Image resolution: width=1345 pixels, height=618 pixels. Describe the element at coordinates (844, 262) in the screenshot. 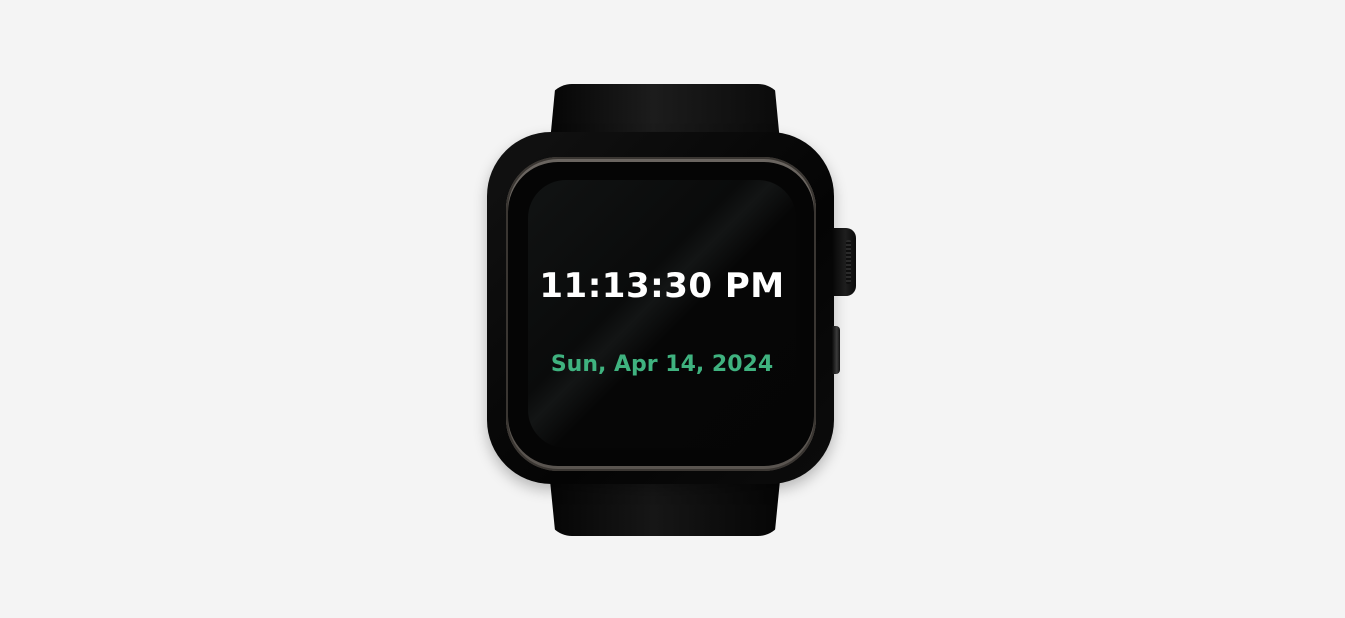

I see `digital-crown` at that location.